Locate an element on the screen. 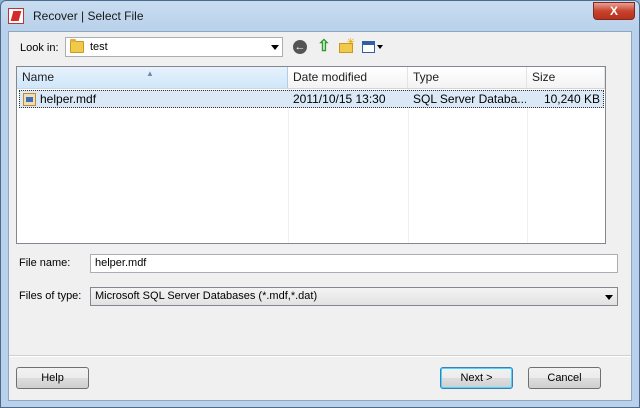 The width and height of the screenshot is (640, 408). column-header-date-modified: Date modified is located at coordinates (348, 77).